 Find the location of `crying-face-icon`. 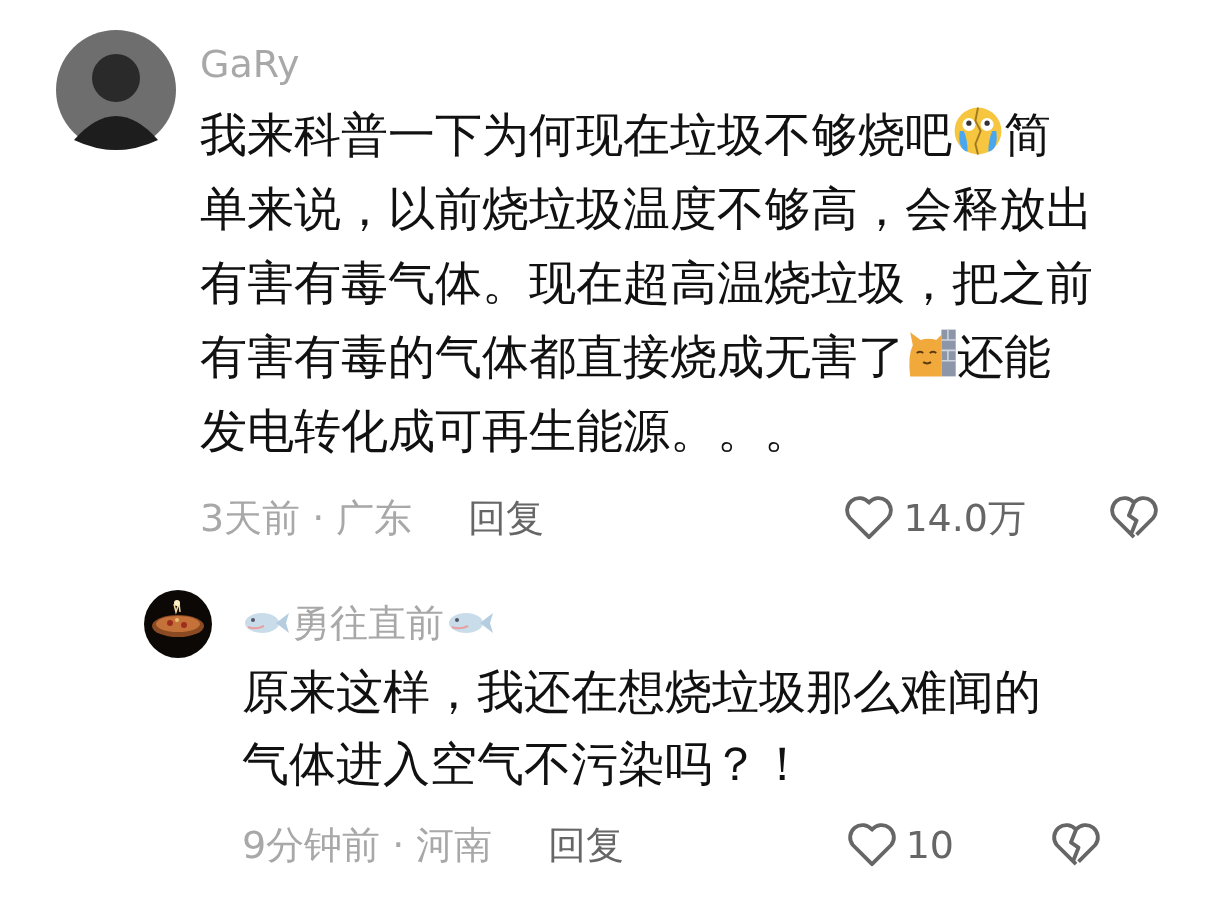

crying-face-icon is located at coordinates (978, 131).